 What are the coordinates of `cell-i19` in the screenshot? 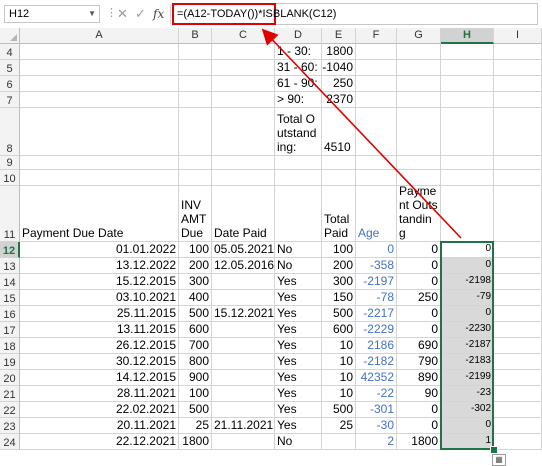 It's located at (518, 362).